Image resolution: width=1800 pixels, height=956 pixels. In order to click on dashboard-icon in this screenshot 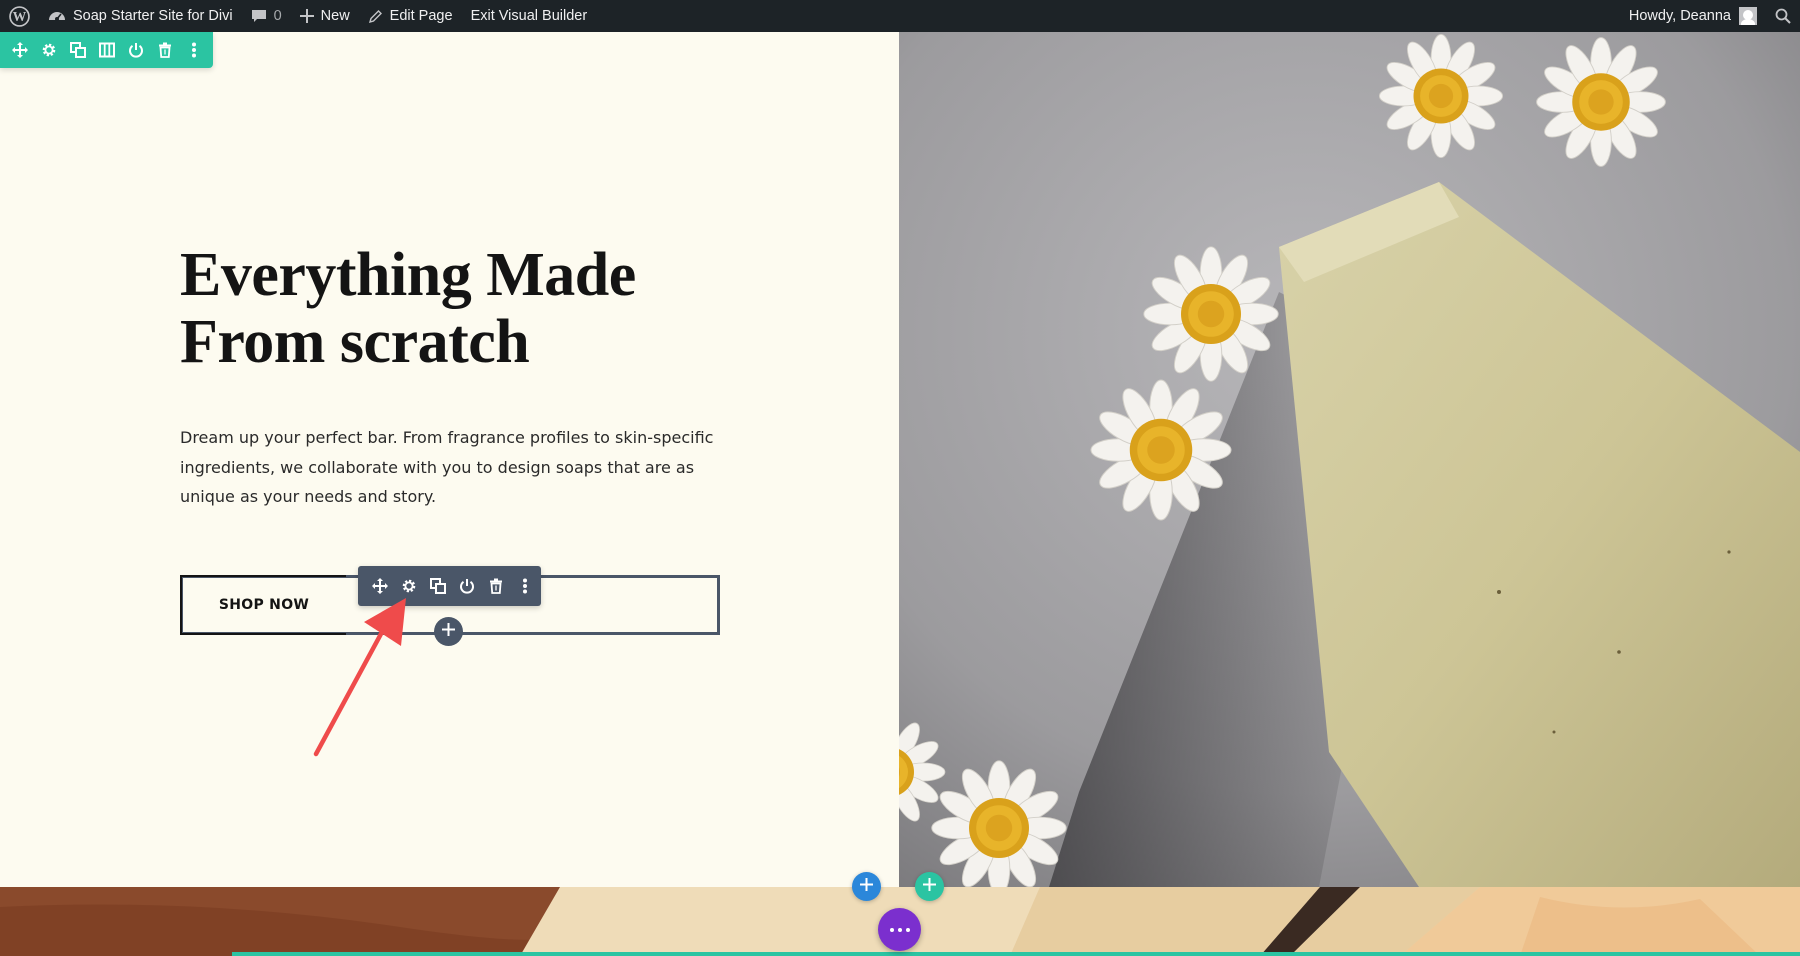, I will do `click(57, 16)`.